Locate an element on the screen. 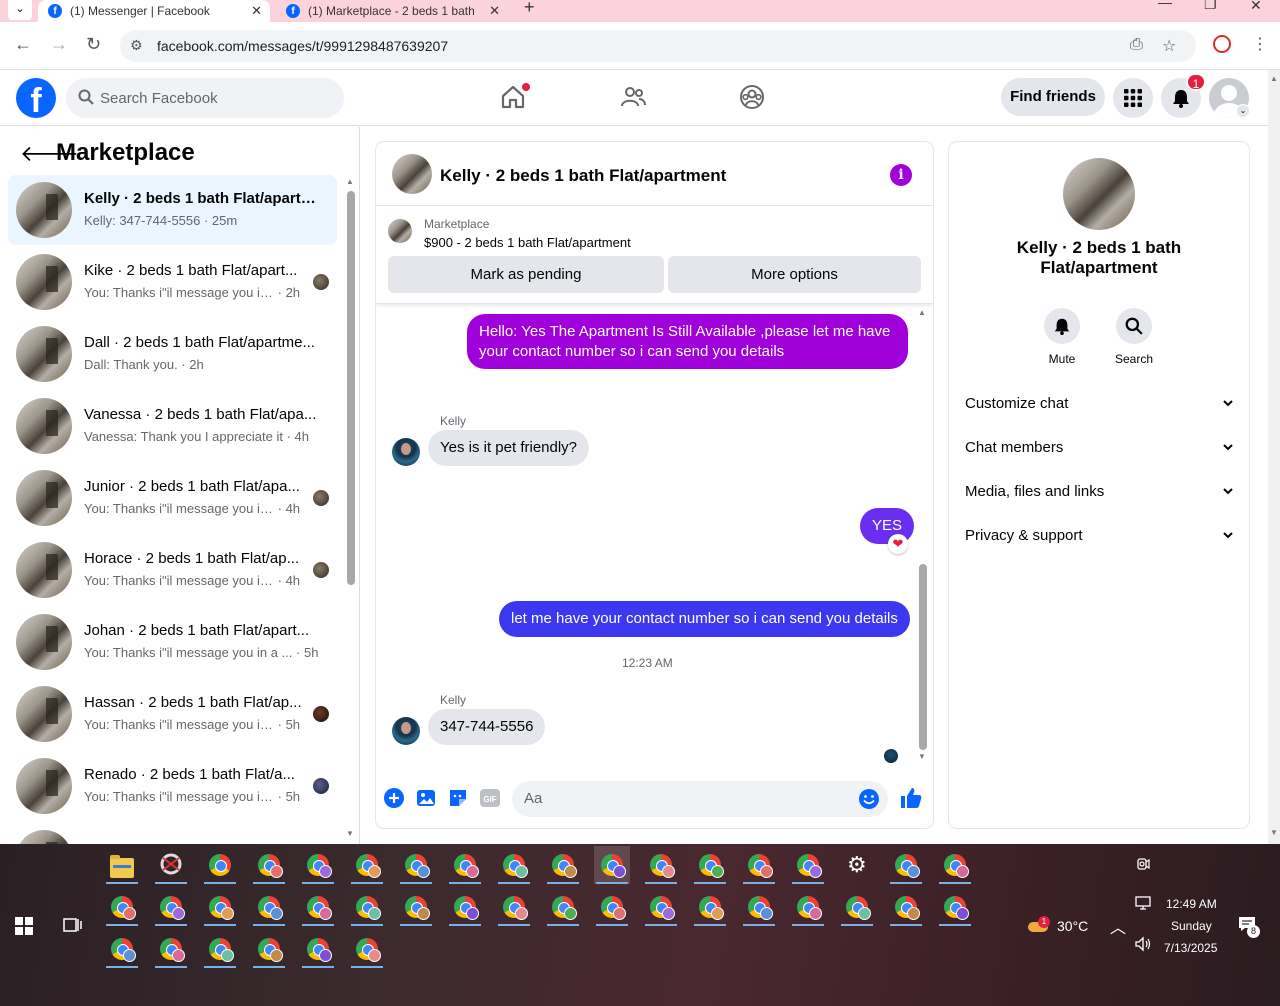 This screenshot has height=1006, width=1280. message-bubble-incoming: 347-744-5556 is located at coordinates (487, 727).